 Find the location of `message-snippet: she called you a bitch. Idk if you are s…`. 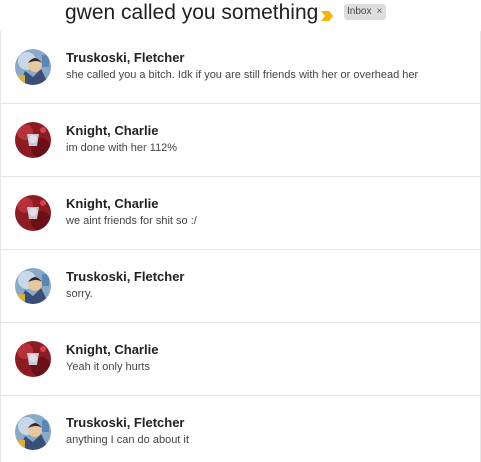

message-snippet: she called you a bitch. Idk if you are s… is located at coordinates (242, 75).